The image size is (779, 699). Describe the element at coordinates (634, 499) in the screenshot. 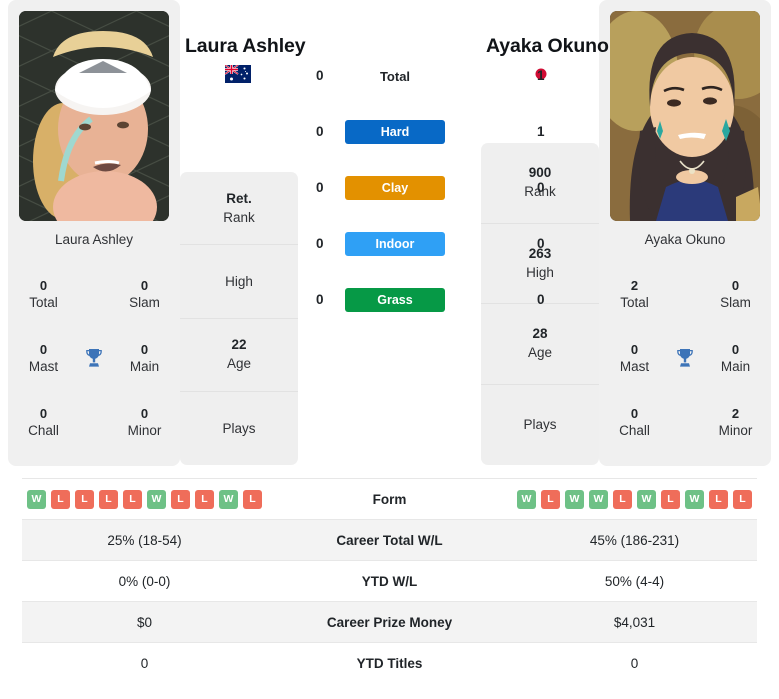

I see `form-badges-right: WLWWLWLWLL` at that location.